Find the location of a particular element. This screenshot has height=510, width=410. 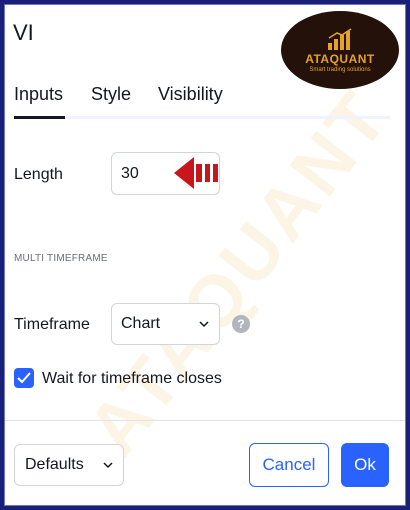

active-tab-indicator is located at coordinates (39, 117).